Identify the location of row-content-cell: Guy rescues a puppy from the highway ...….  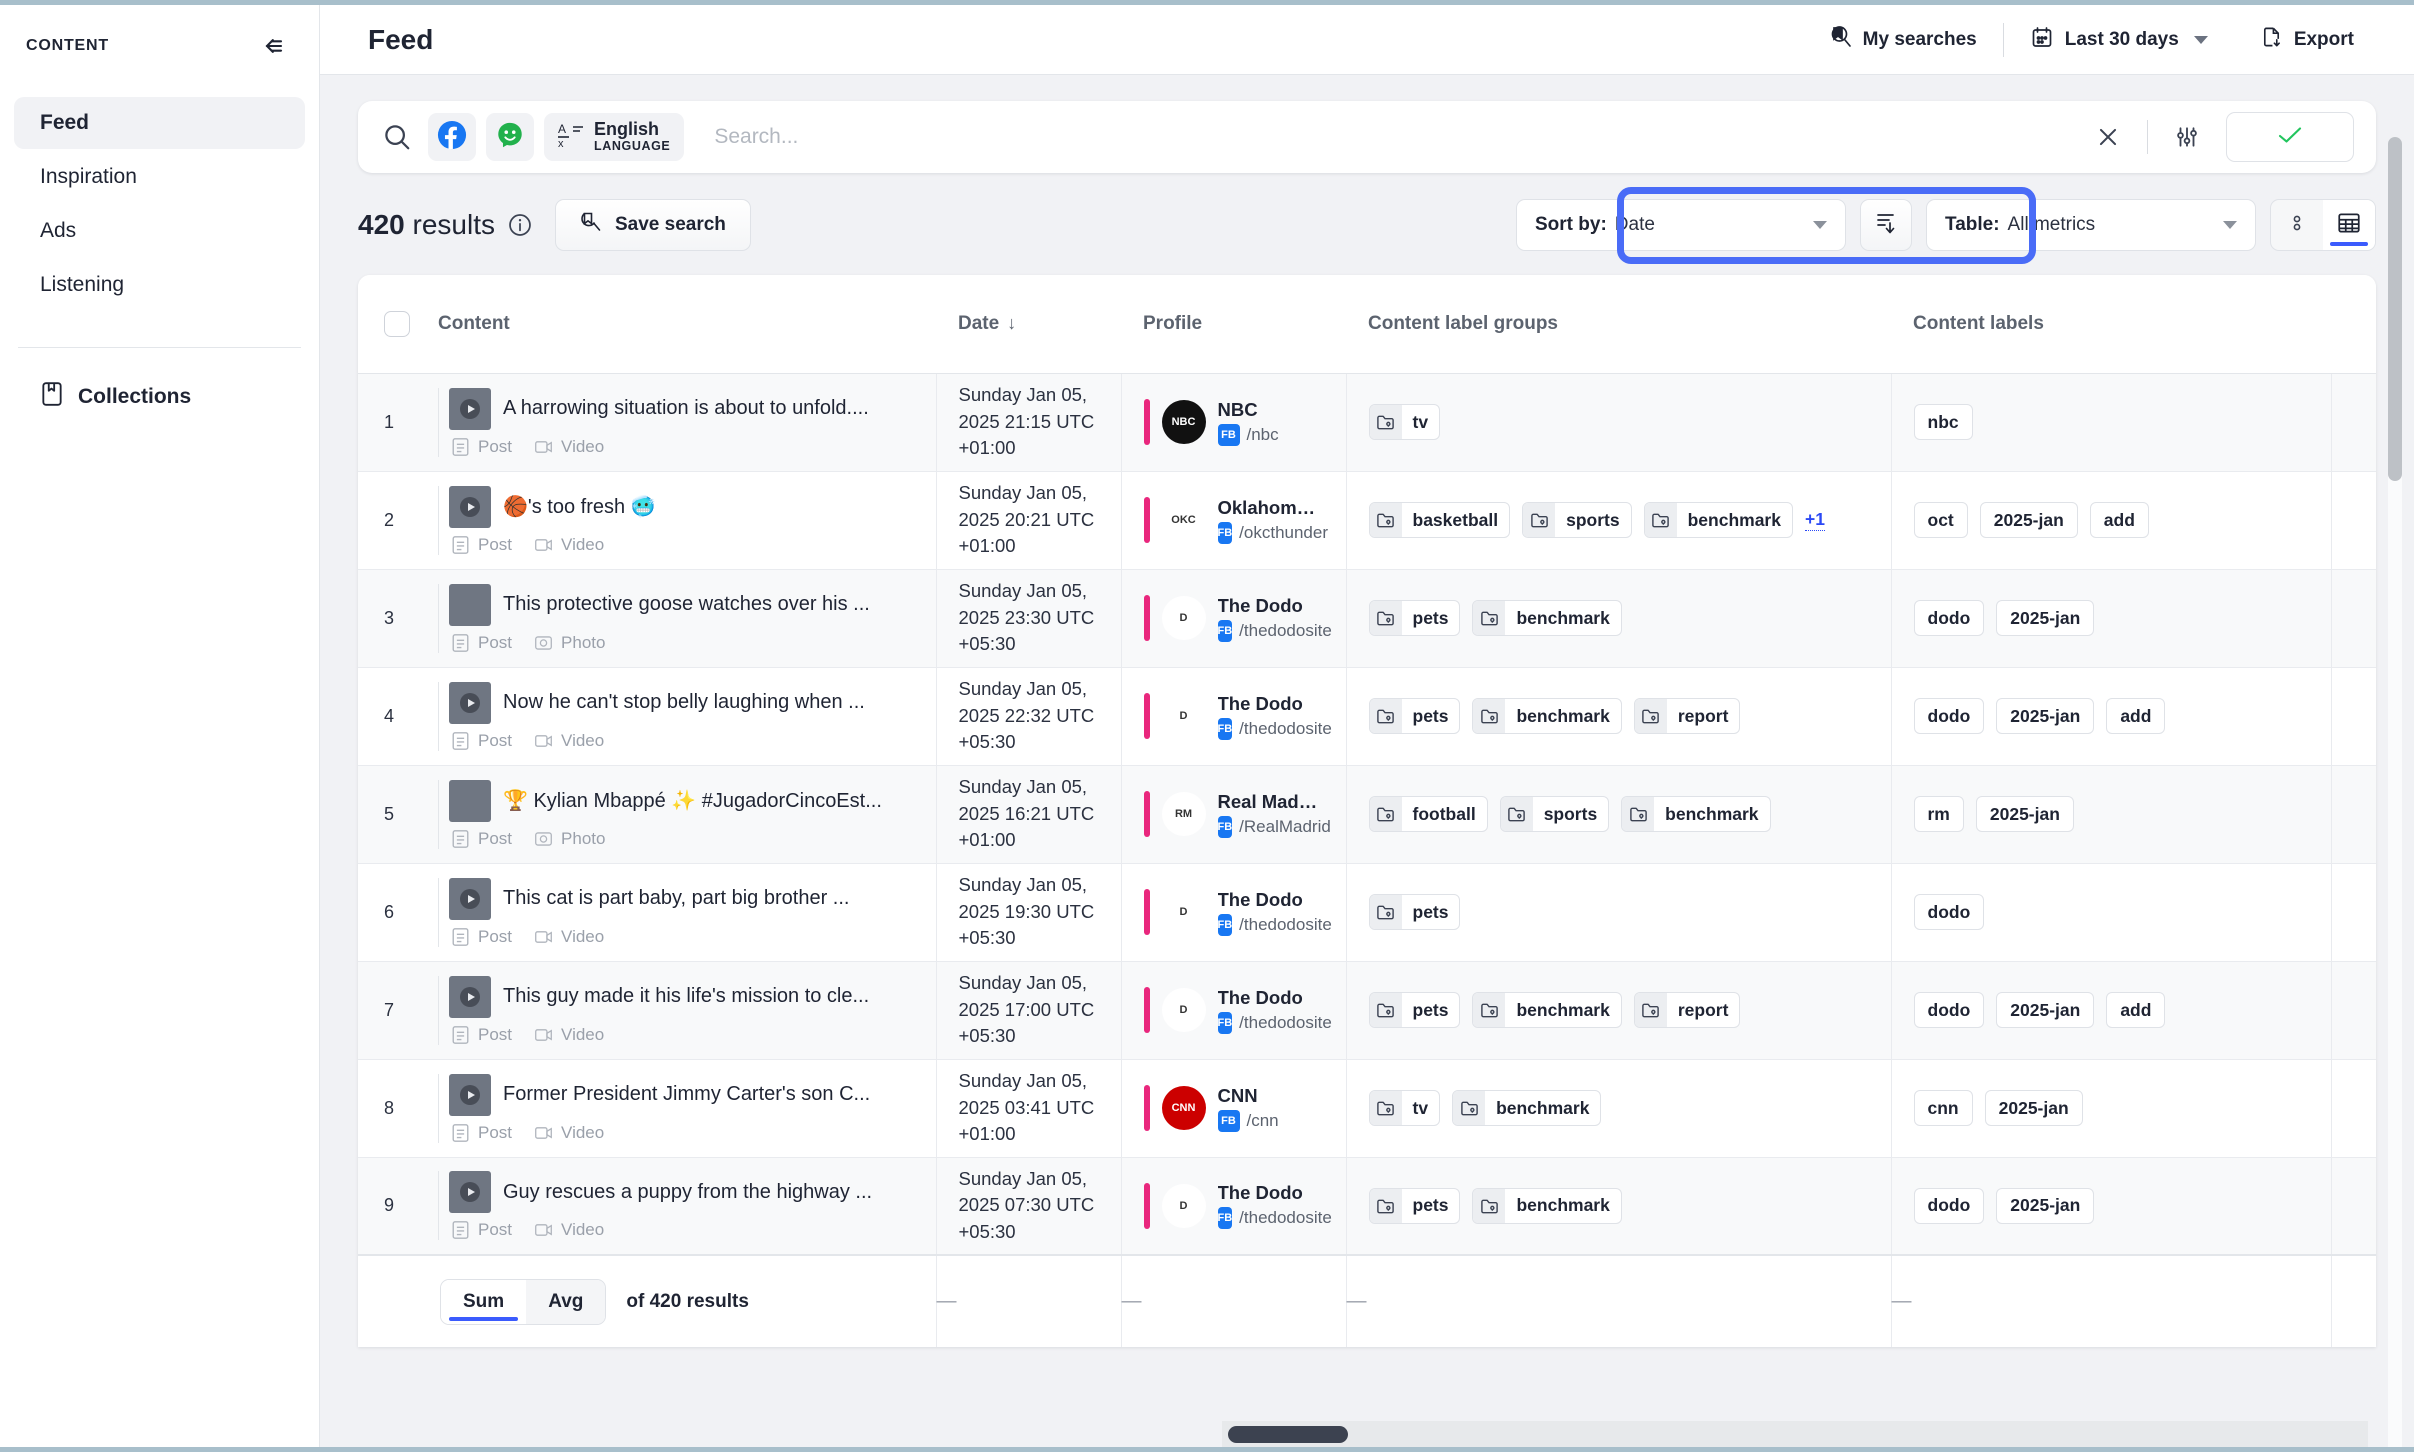
(676, 1206).